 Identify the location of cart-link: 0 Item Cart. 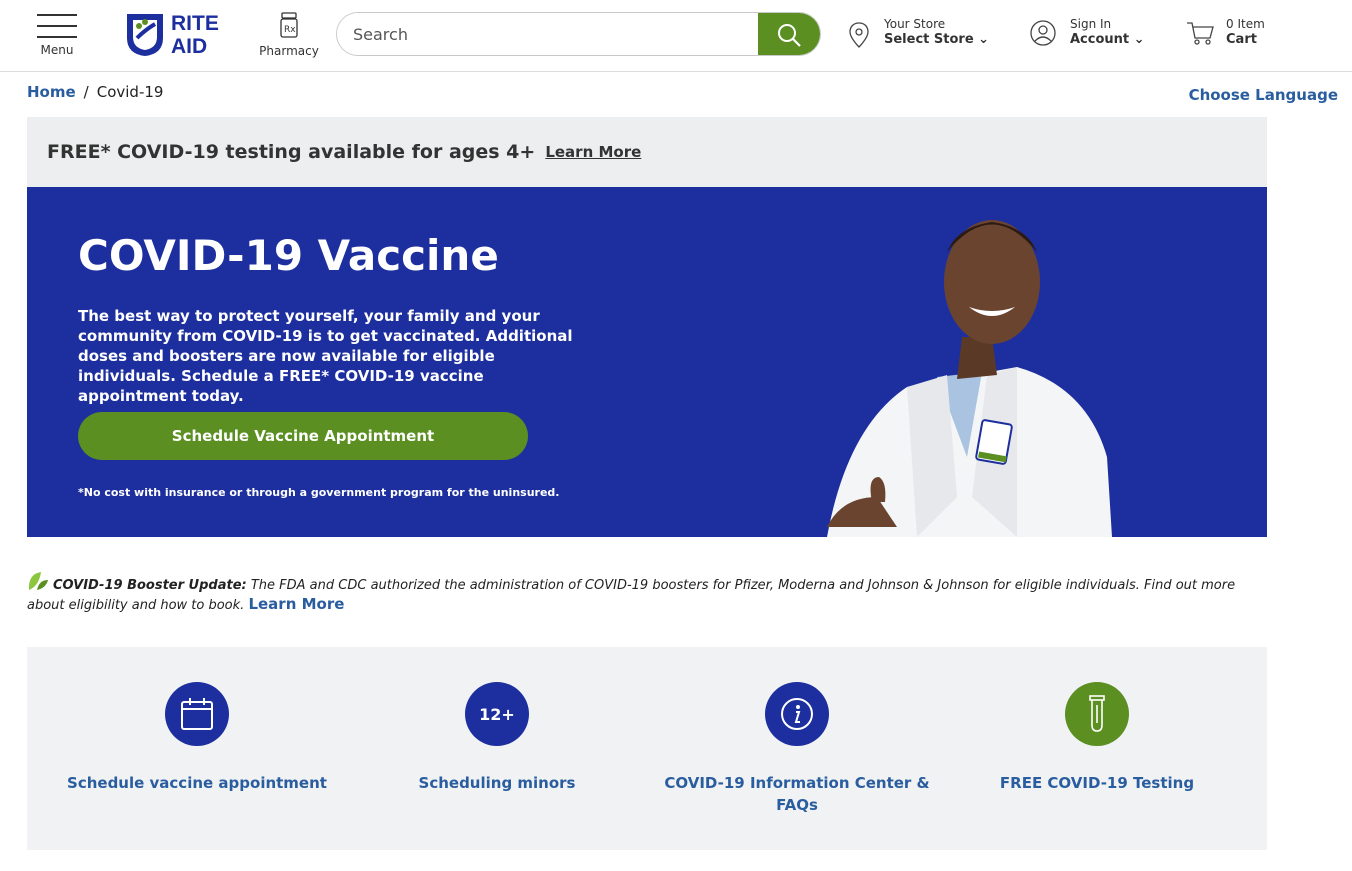
(1225, 32).